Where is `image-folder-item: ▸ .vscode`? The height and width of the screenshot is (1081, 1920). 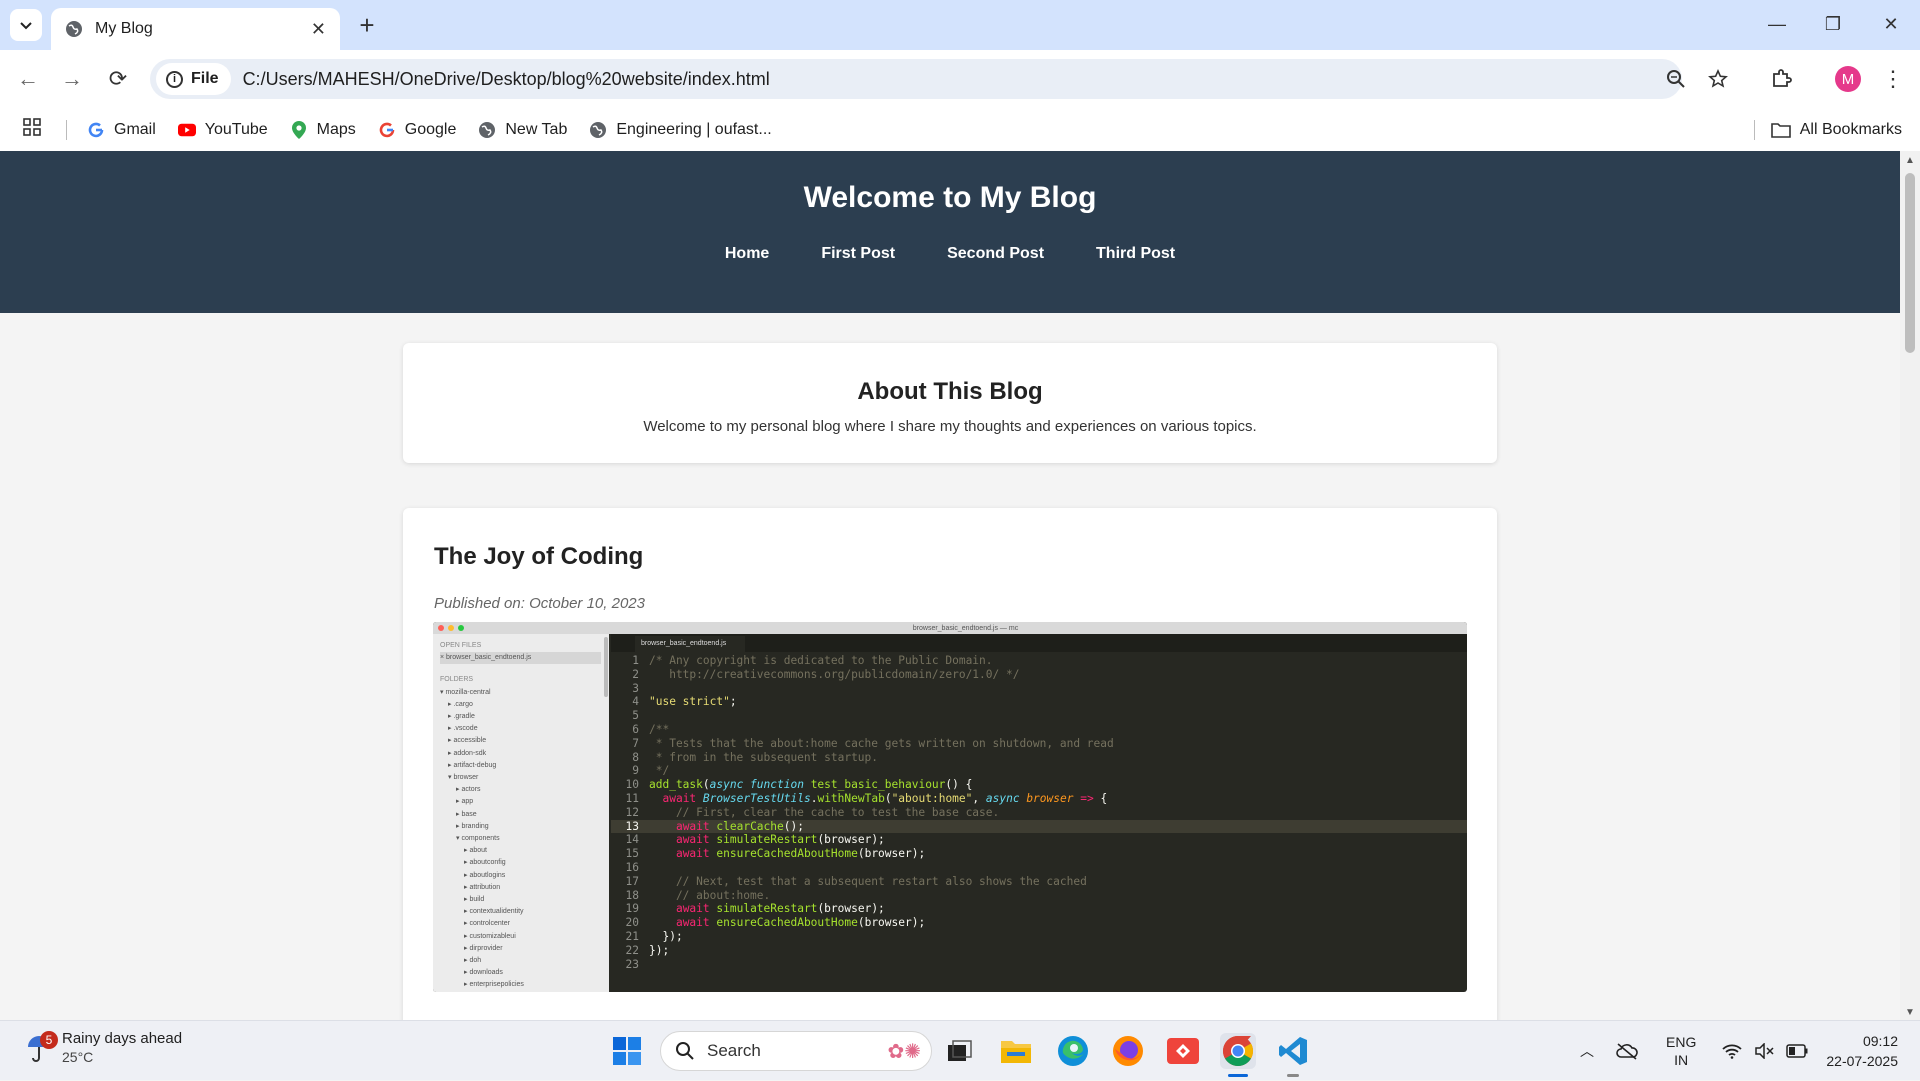
image-folder-item: ▸ .vscode is located at coordinates (463, 729).